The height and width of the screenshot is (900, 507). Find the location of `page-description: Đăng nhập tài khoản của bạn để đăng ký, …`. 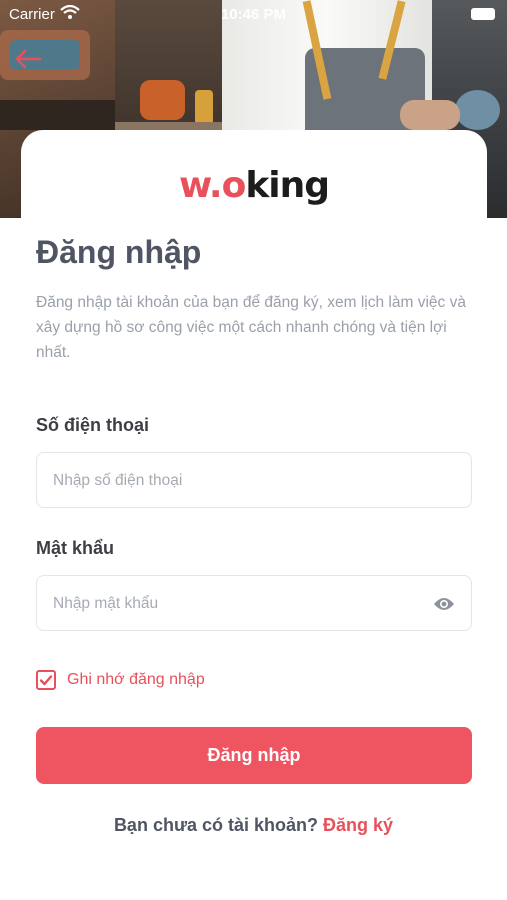

page-description: Đăng nhập tài khoản của bạn để đăng ký, … is located at coordinates (251, 327).